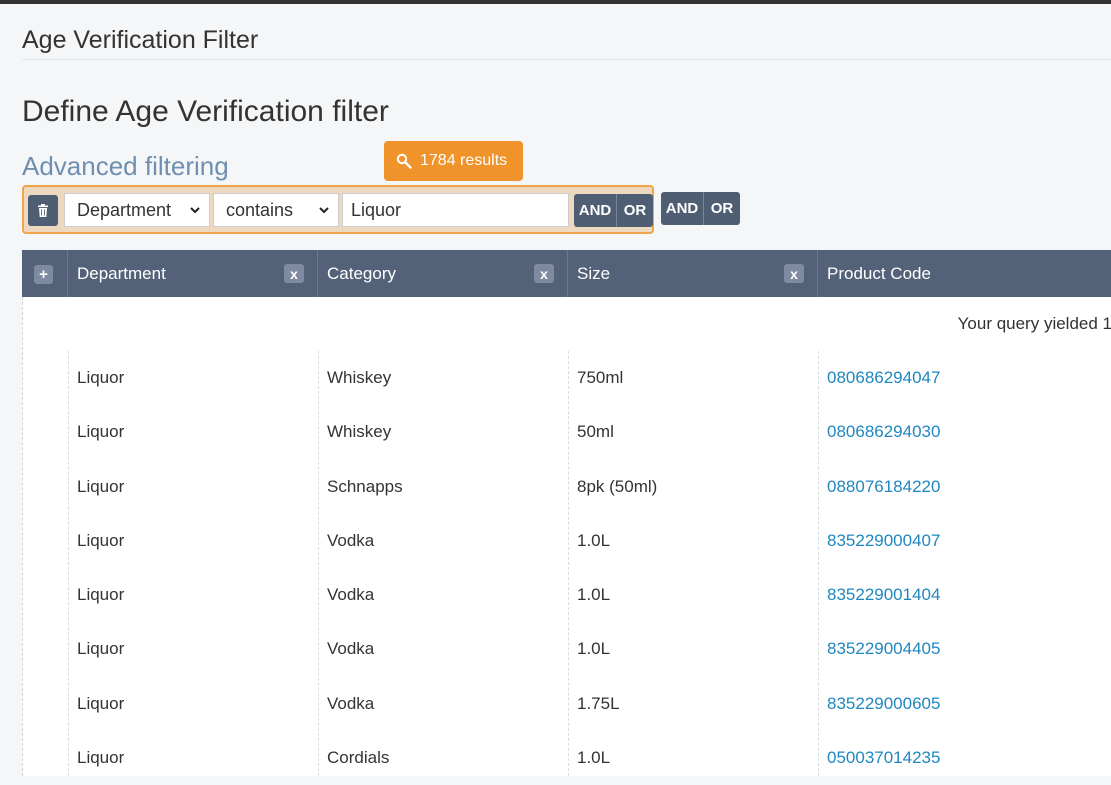 The height and width of the screenshot is (785, 1111). I want to click on filter-rule-group: Department contains Liquor AND OR, so click(338, 209).